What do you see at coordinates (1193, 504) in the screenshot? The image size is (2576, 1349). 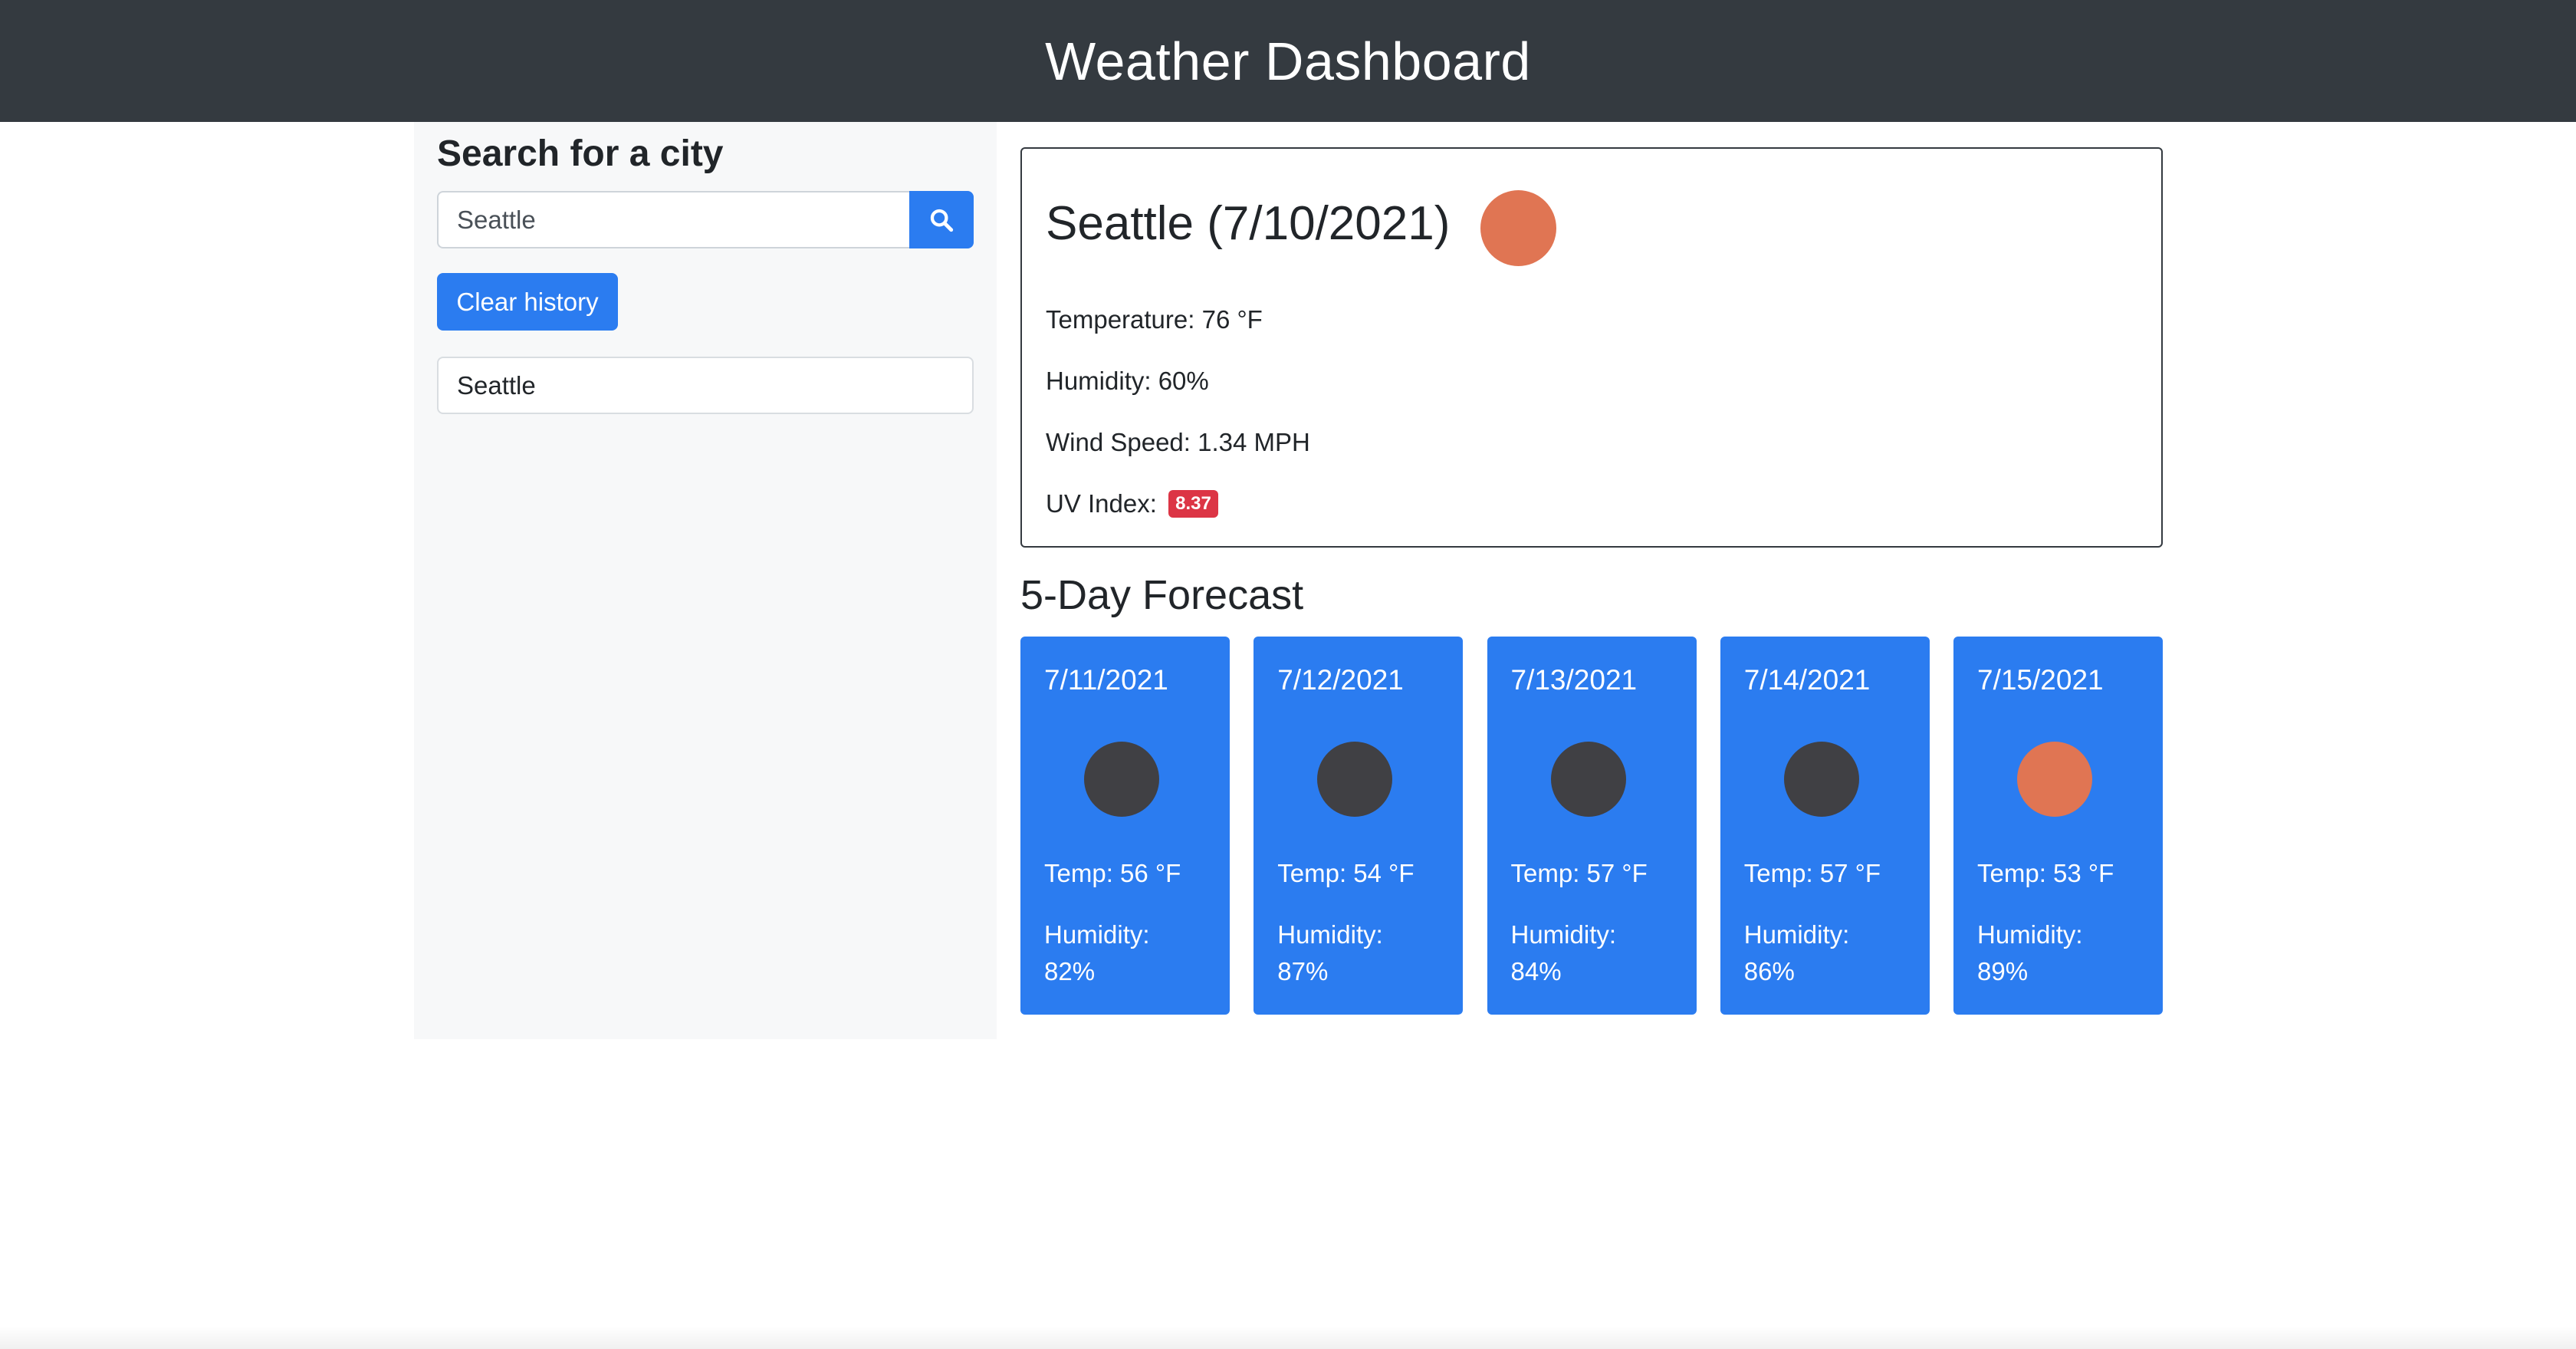 I see `uv-index-badge: 8.37` at bounding box center [1193, 504].